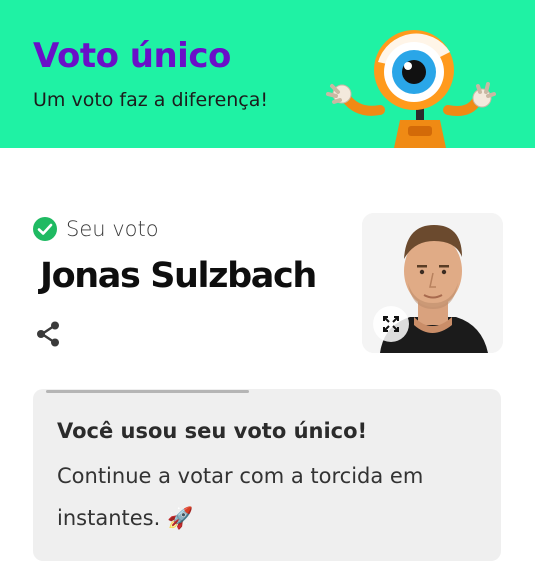 The image size is (535, 561). I want to click on expand-icon, so click(391, 324).